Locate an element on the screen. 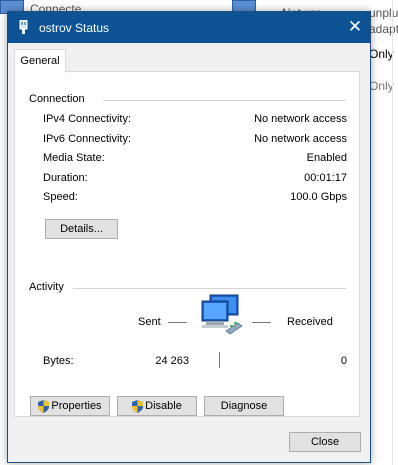  speed-label: Speed: is located at coordinates (60, 197).